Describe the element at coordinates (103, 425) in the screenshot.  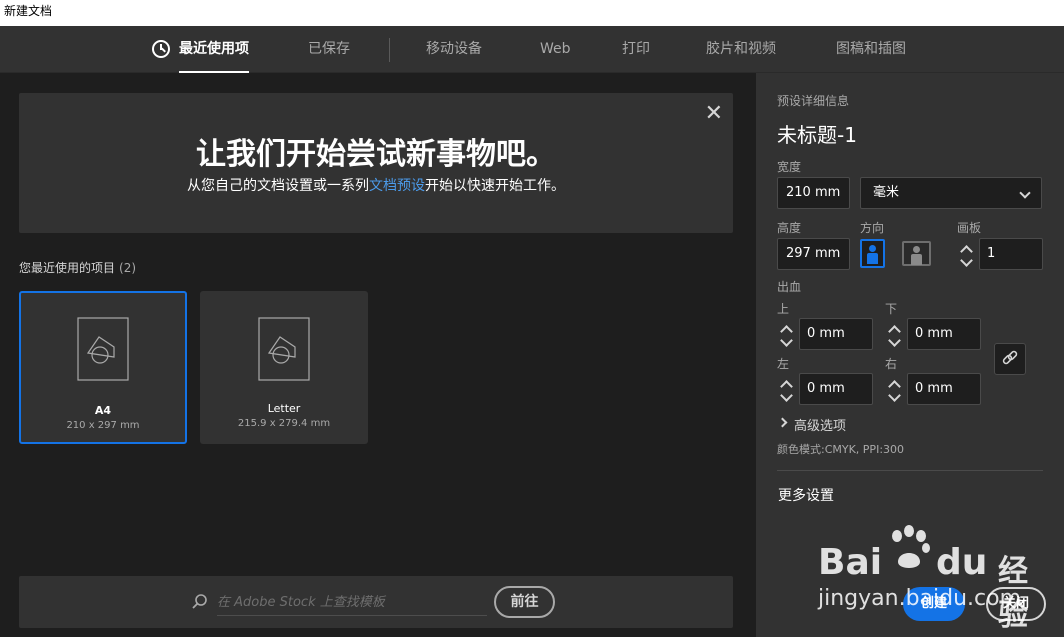
I see `preset-size: 210 x 297 mm` at that location.